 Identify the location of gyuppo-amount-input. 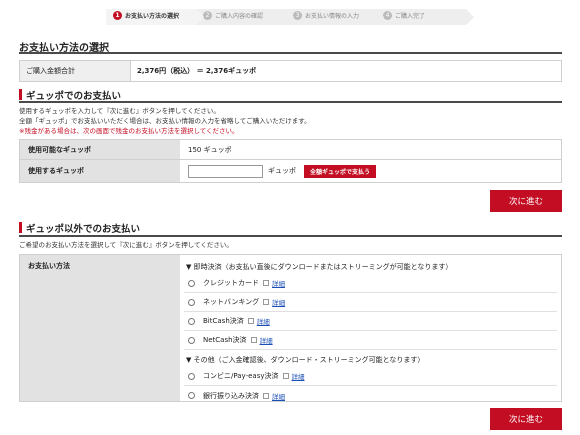
(225, 171).